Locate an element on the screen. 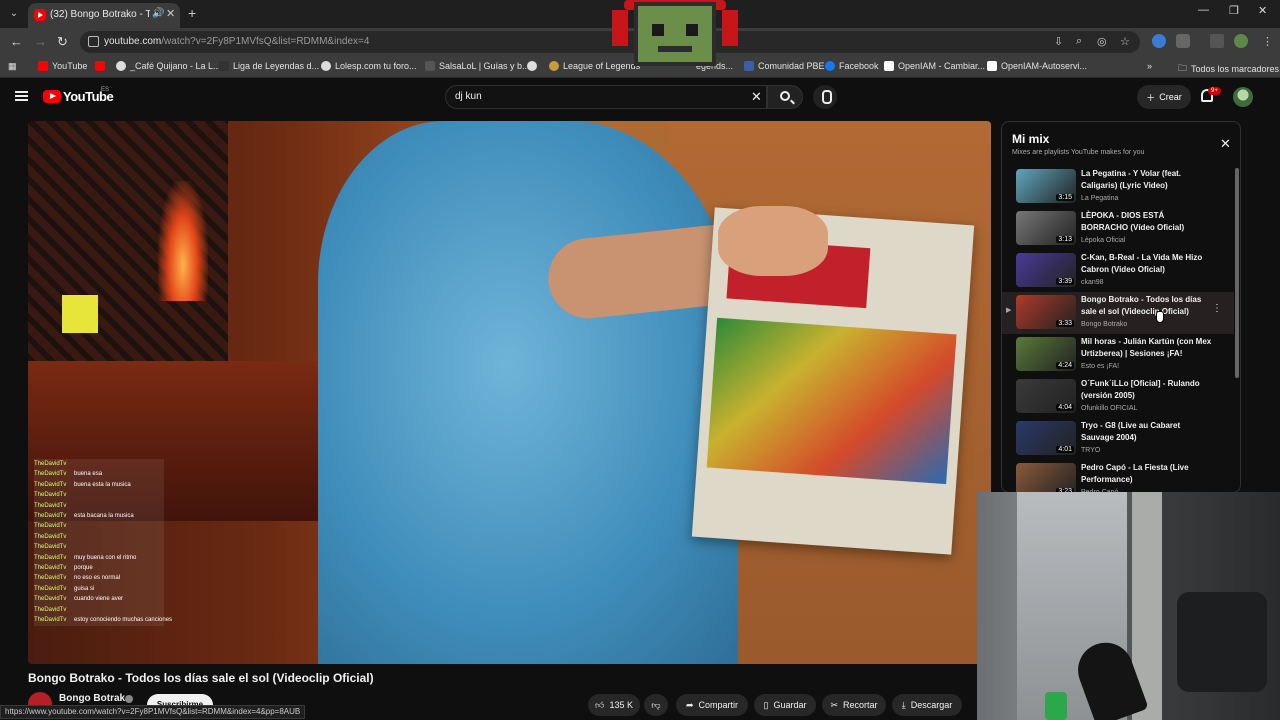 The width and height of the screenshot is (1280, 720). video-thumbnail: 4:04 is located at coordinates (1046, 396).